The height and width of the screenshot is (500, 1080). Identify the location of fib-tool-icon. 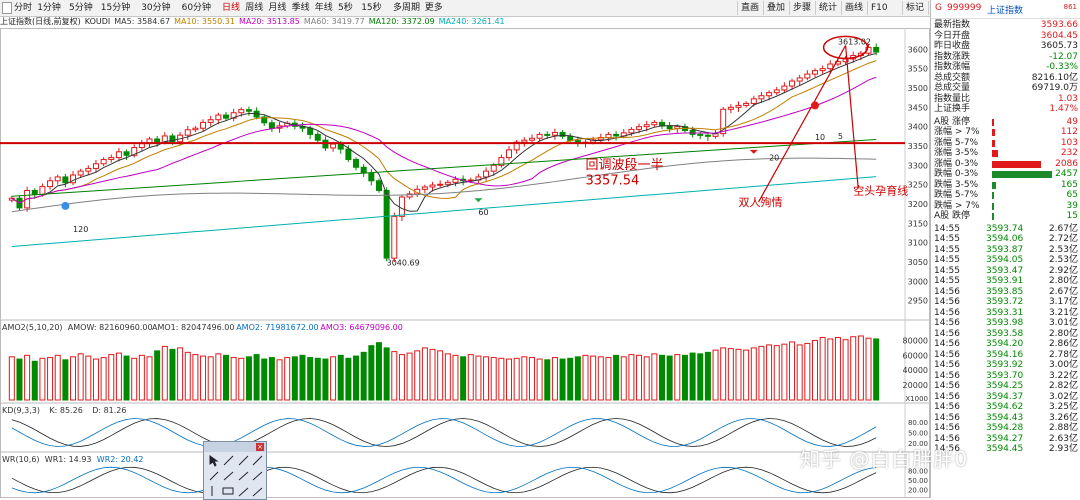
(243, 492).